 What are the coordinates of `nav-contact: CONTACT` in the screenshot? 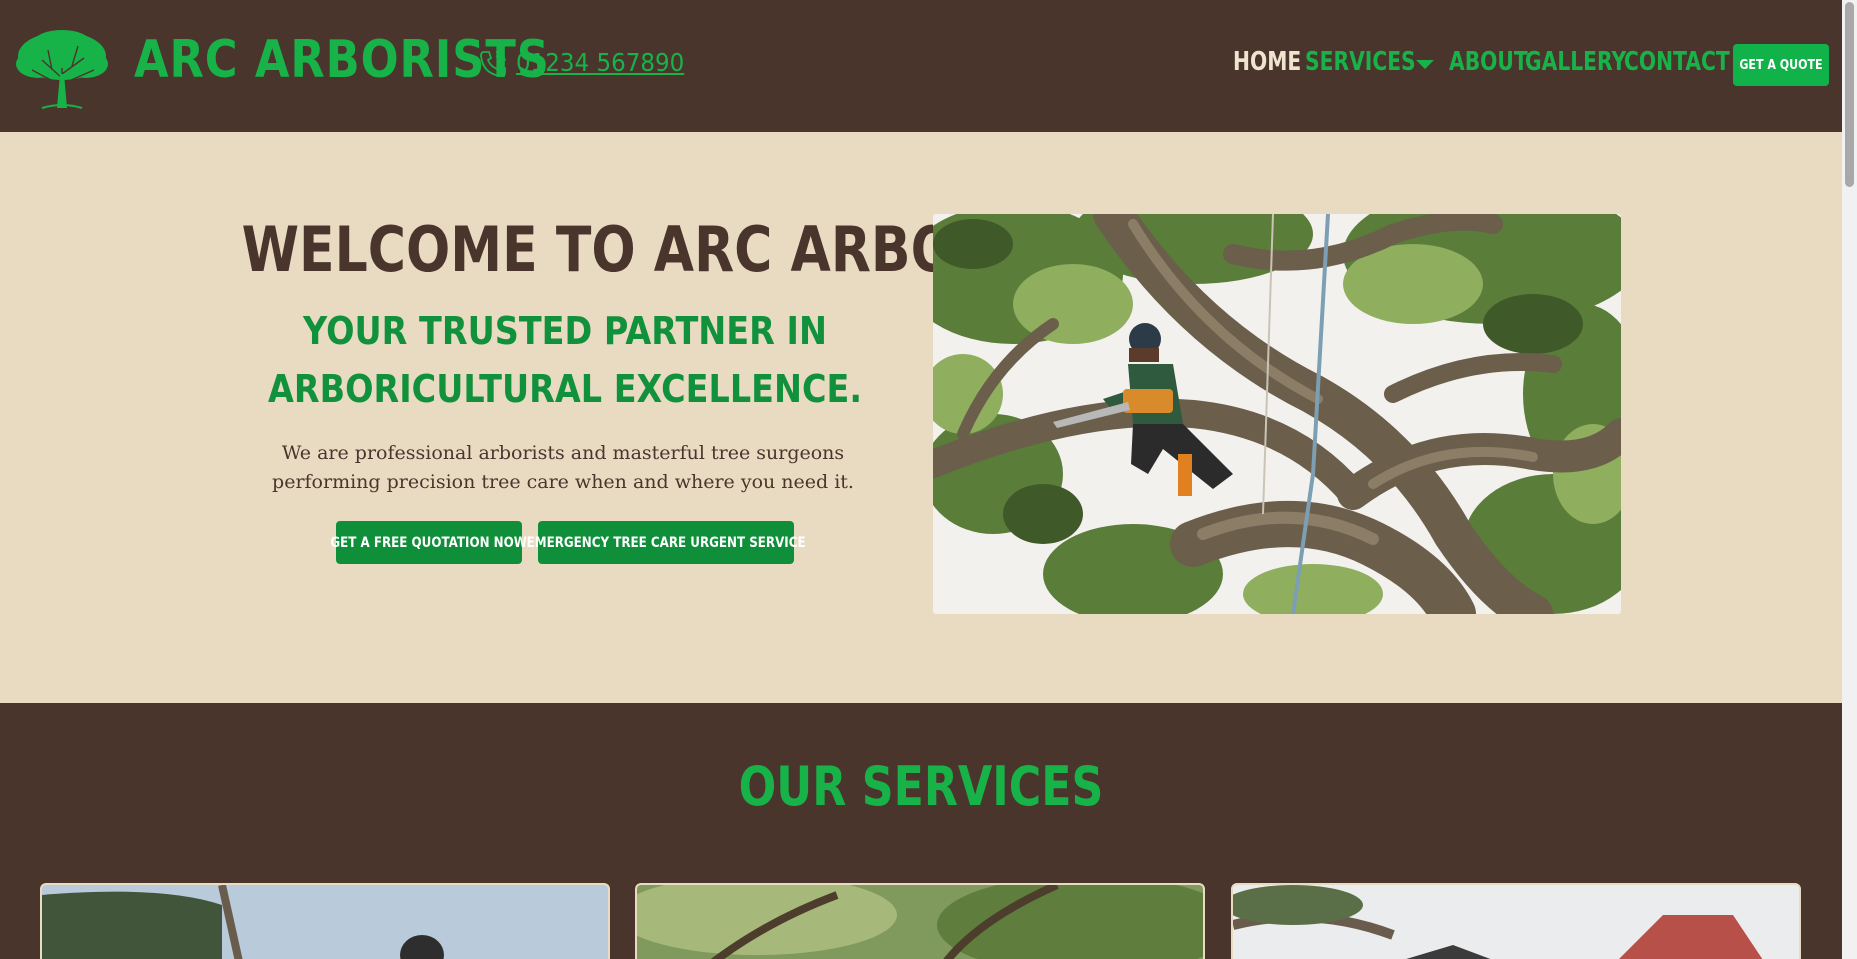 It's located at (1677, 62).